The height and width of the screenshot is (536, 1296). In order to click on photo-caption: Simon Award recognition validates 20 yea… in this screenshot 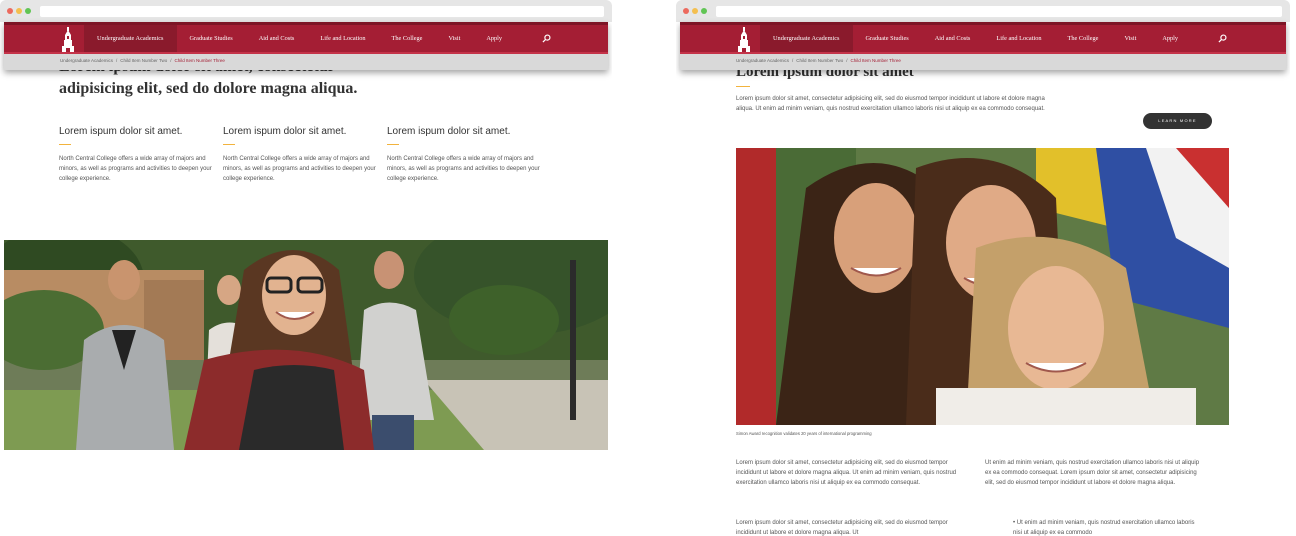, I will do `click(804, 433)`.